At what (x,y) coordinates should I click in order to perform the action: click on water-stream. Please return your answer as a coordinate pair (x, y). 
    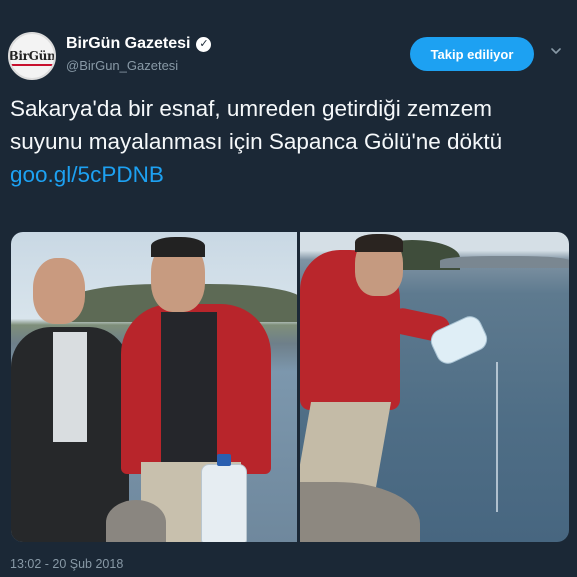
    Looking at the image, I should click on (497, 437).